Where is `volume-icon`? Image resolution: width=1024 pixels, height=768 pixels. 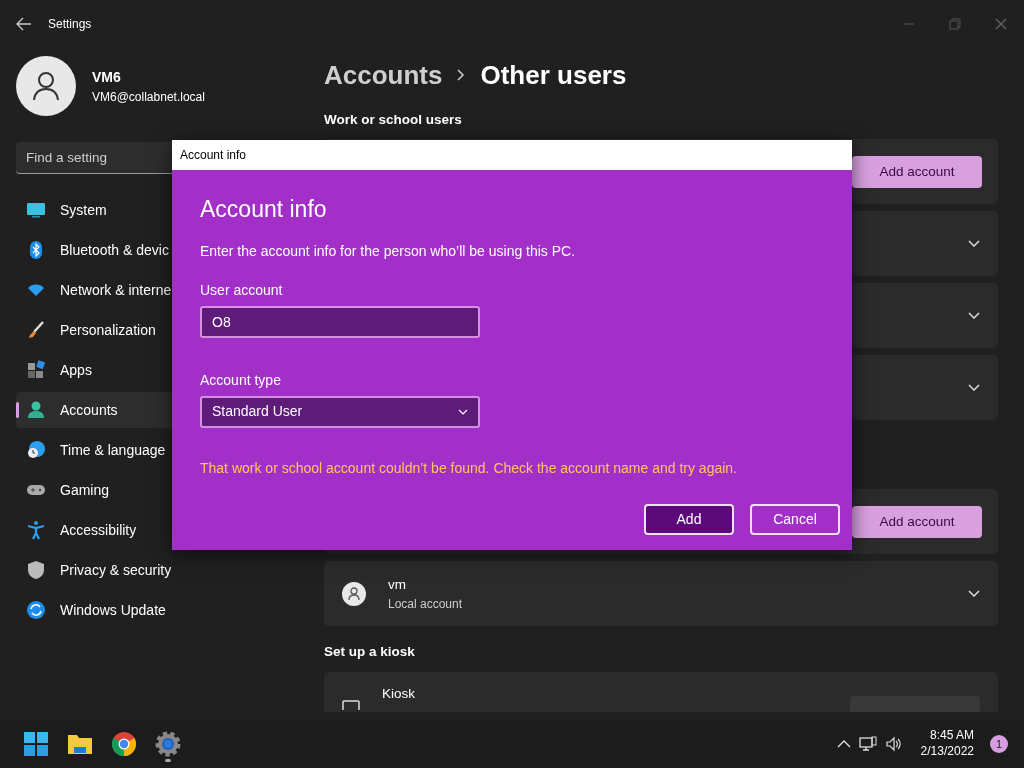 volume-icon is located at coordinates (893, 744).